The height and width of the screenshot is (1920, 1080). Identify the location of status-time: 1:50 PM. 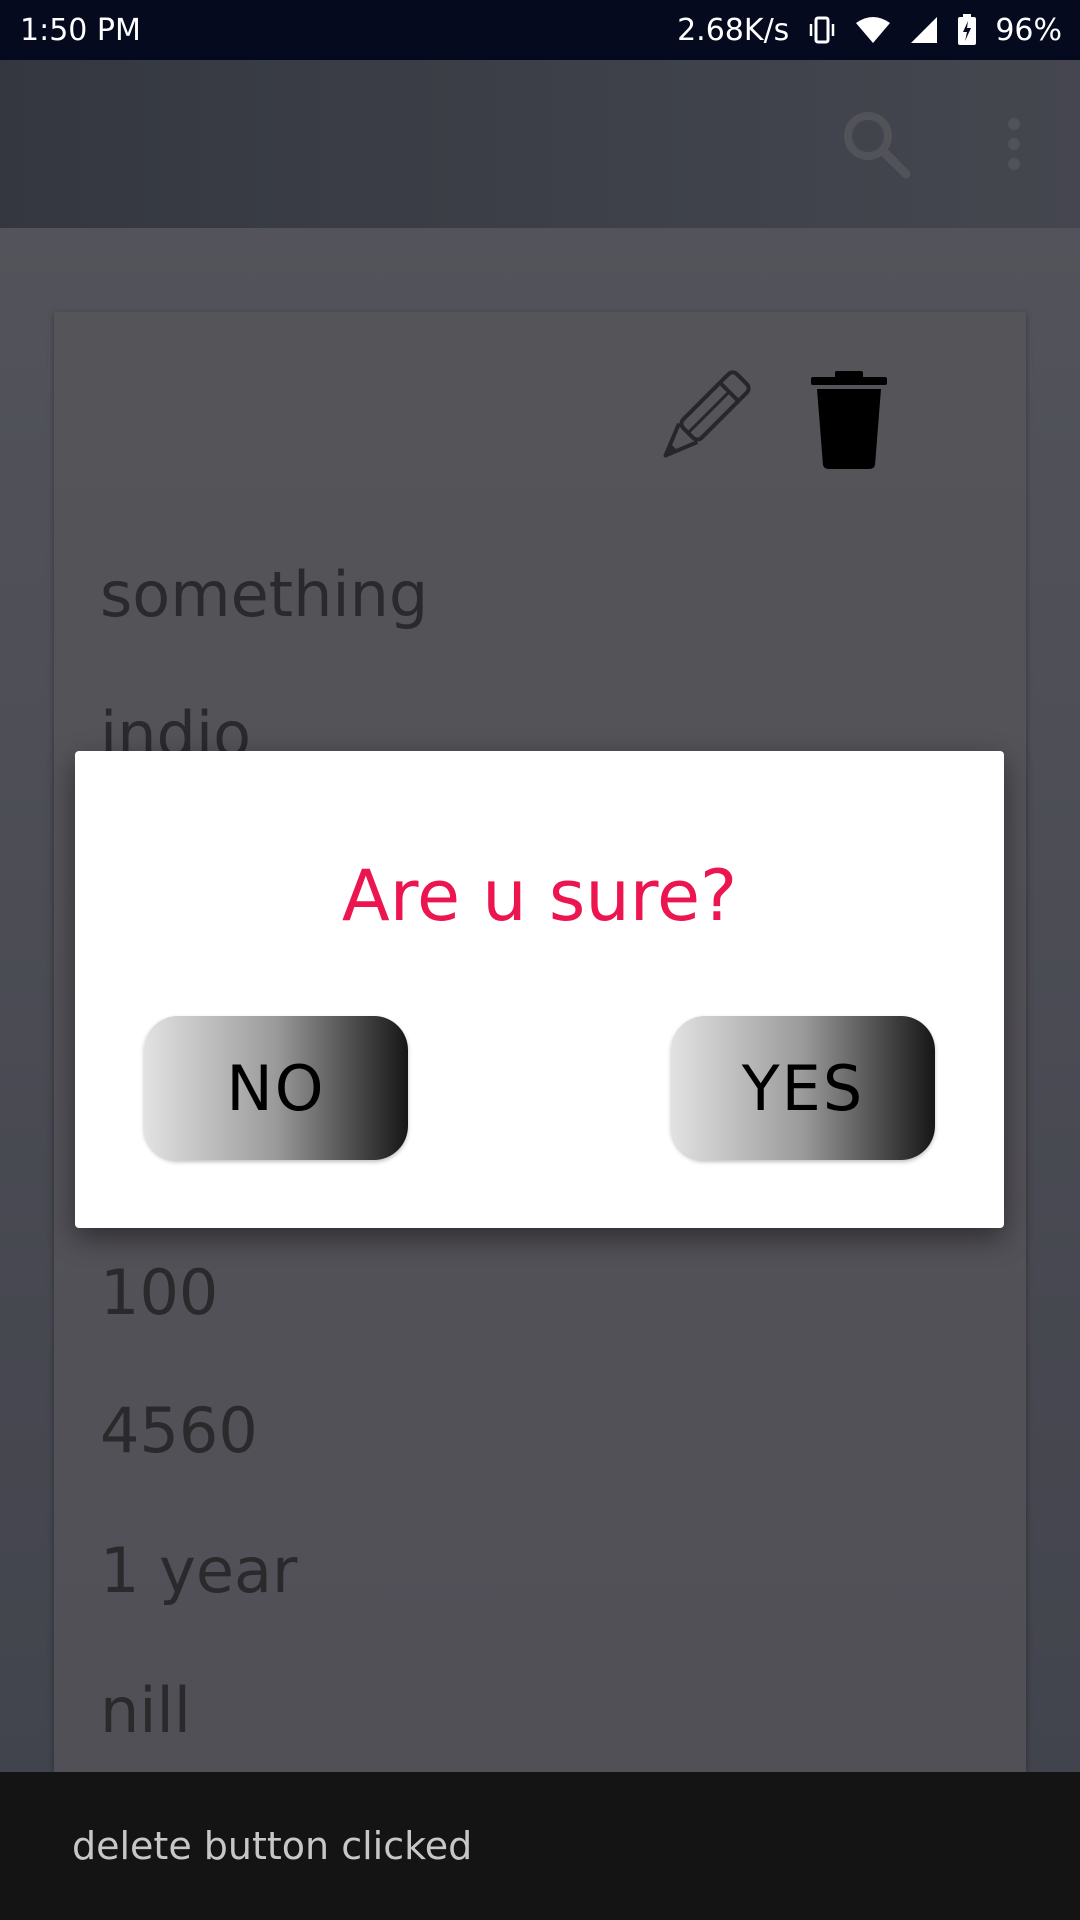
(80, 30).